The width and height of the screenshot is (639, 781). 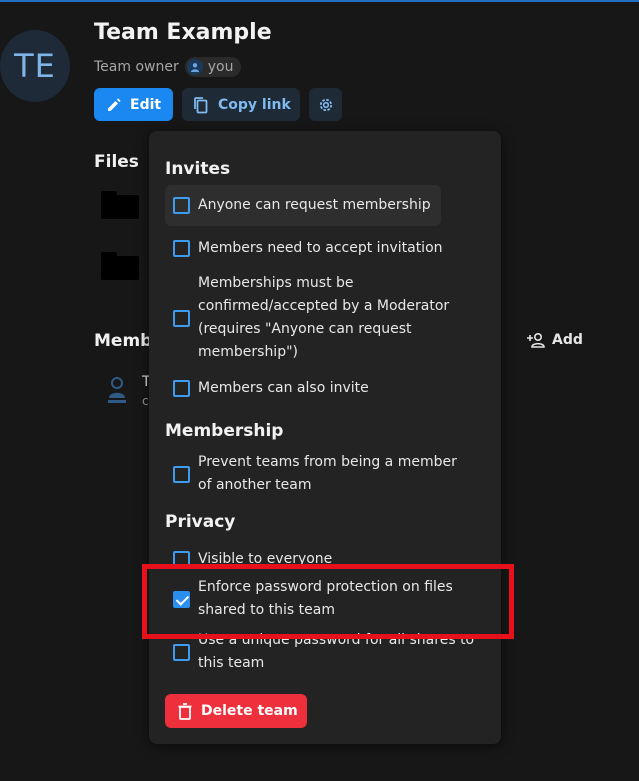 What do you see at coordinates (200, 522) in the screenshot?
I see `privacy-heading: Privacy` at bounding box center [200, 522].